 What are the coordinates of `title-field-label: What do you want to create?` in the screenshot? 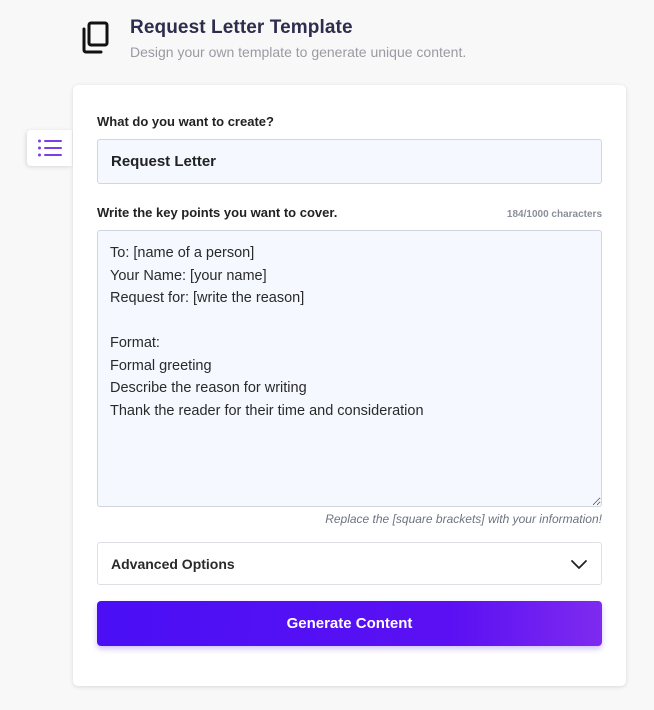 It's located at (185, 121).